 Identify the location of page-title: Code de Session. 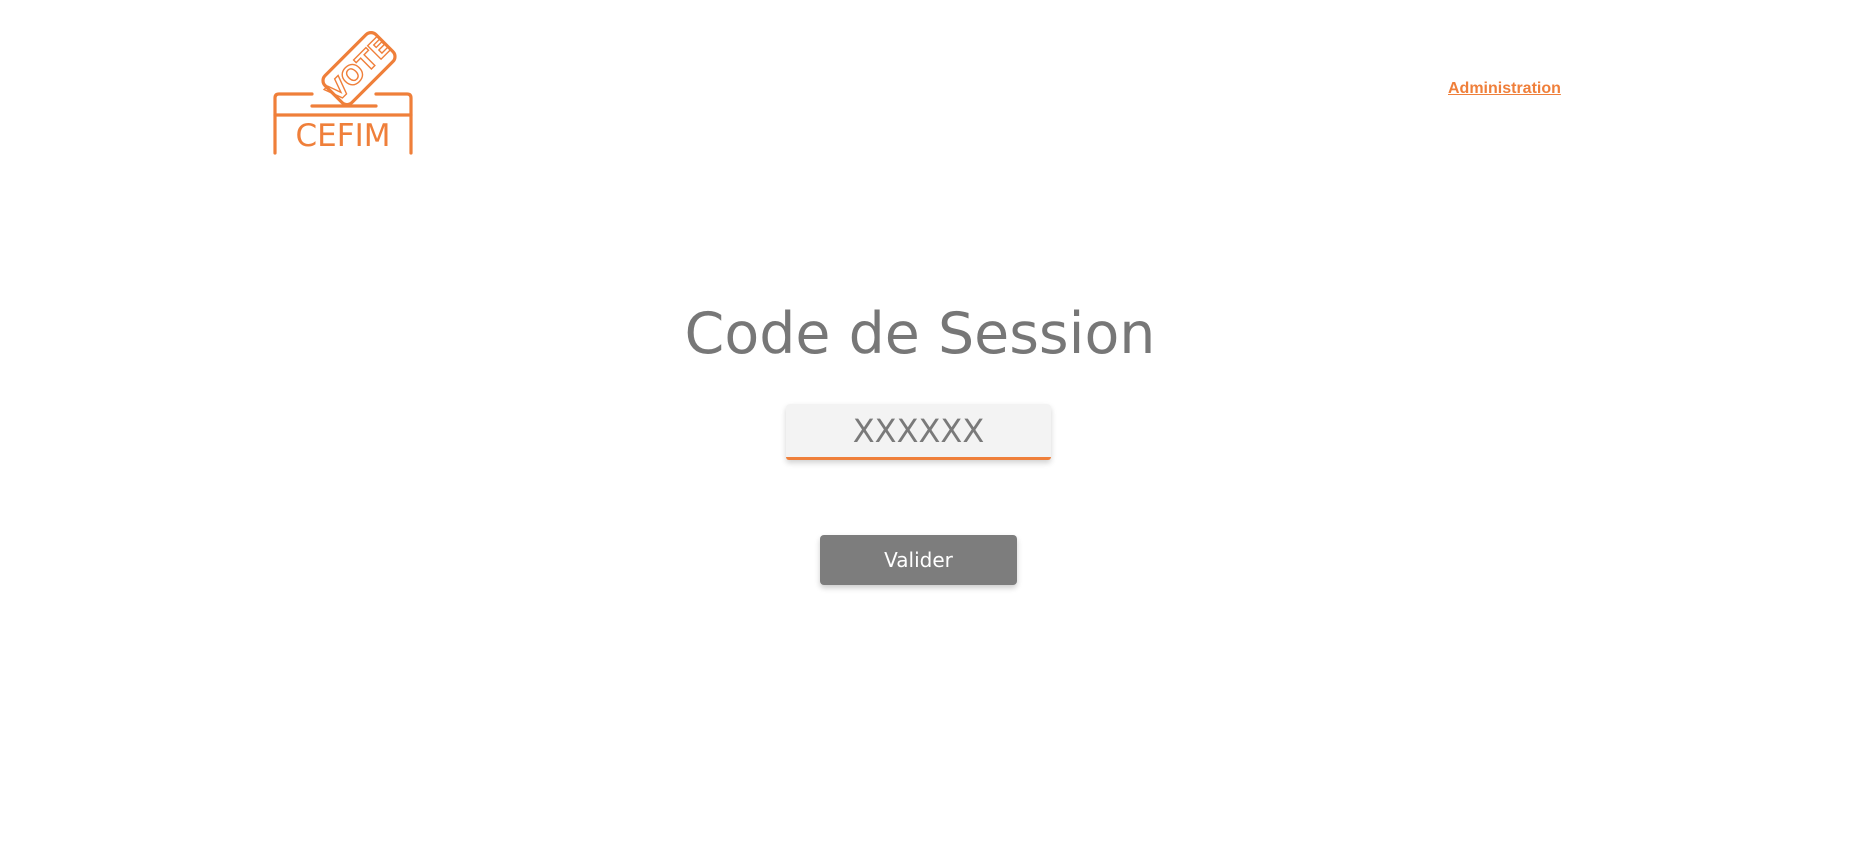
(920, 334).